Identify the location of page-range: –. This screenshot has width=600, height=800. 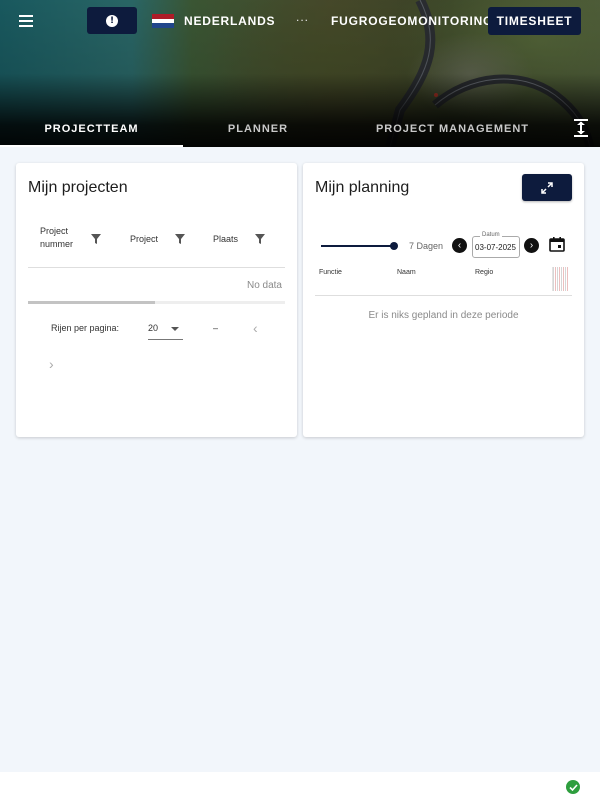
(216, 328).